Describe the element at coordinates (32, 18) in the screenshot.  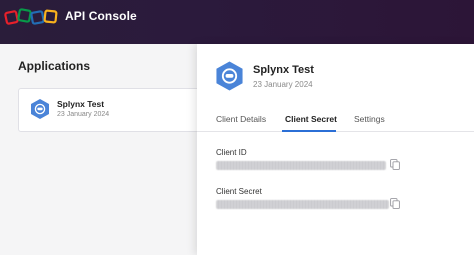
I see `zoho-logo` at that location.